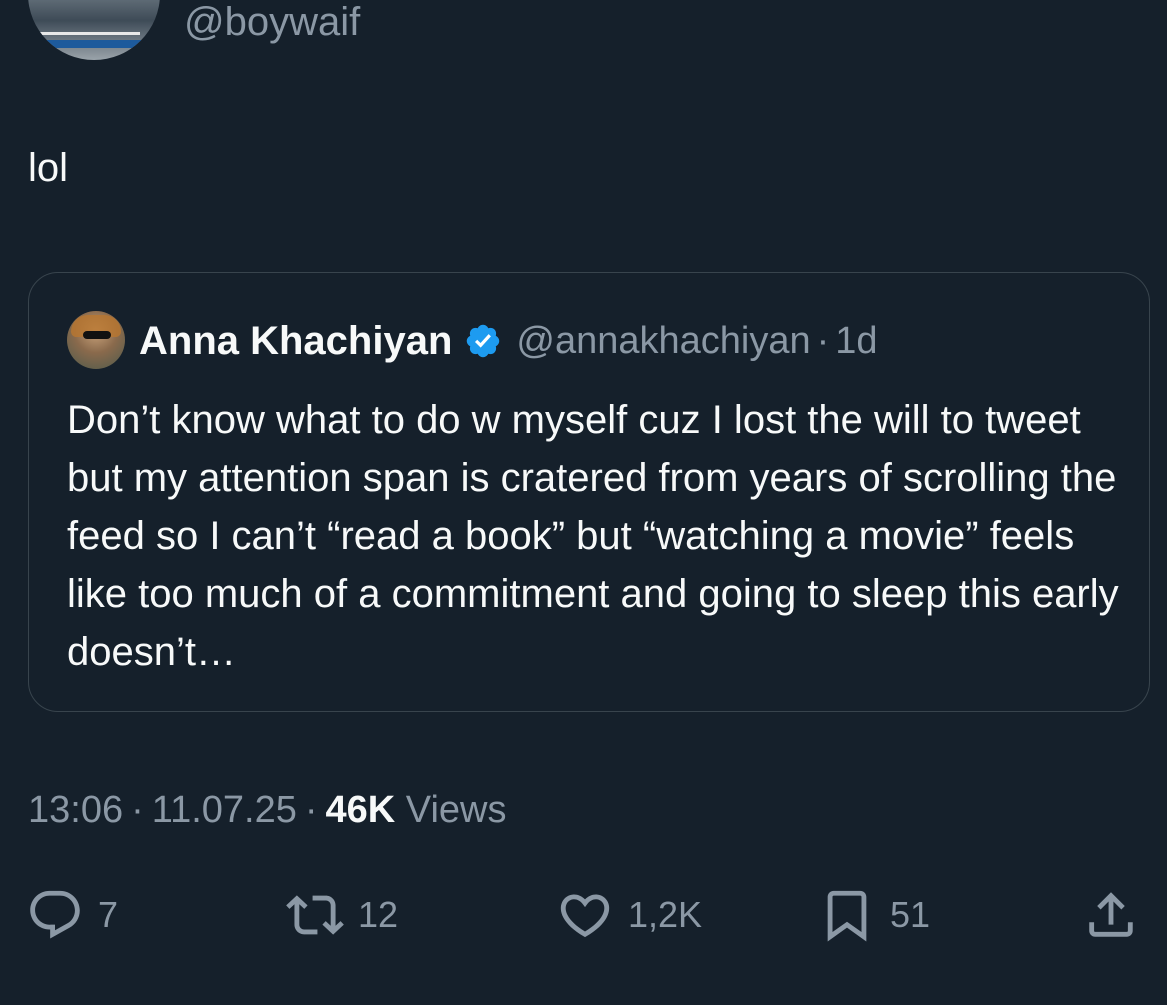 This screenshot has height=1005, width=1167. What do you see at coordinates (94, 30) in the screenshot?
I see `author-avatar` at bounding box center [94, 30].